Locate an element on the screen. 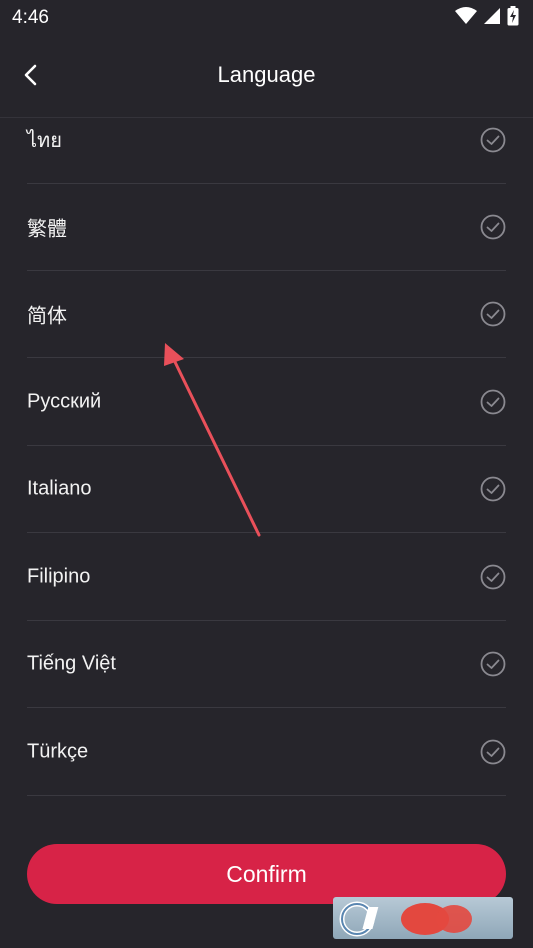 The height and width of the screenshot is (948, 533). signal-icon is located at coordinates (492, 18).